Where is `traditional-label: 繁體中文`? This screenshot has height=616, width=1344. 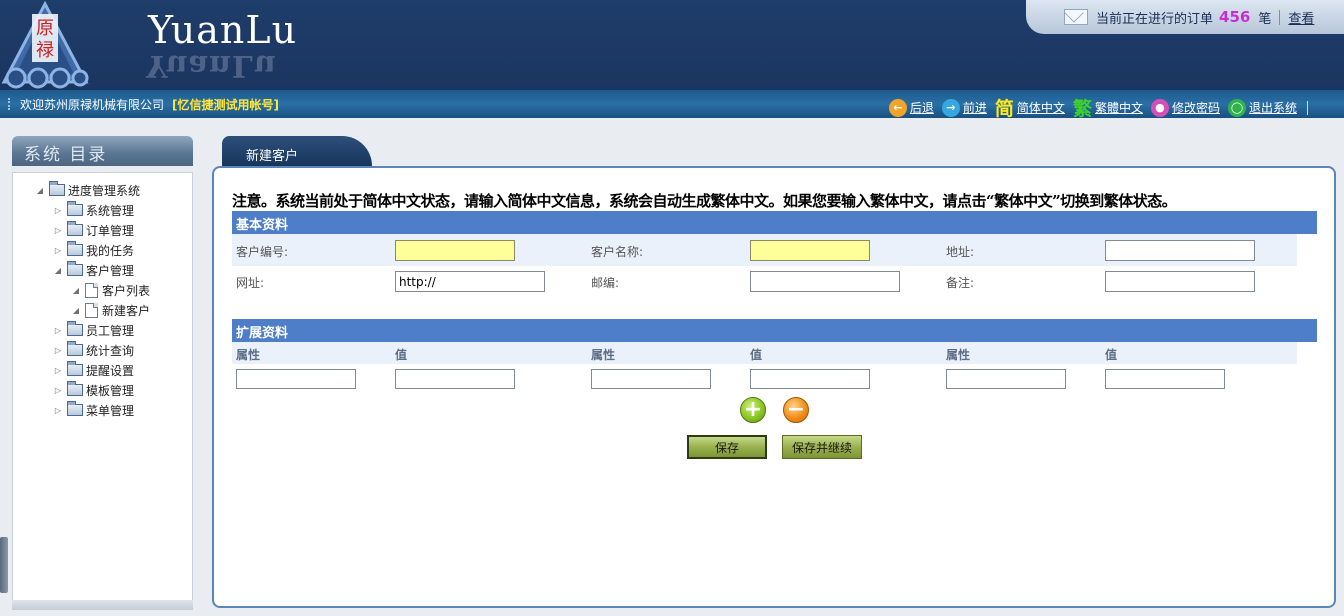
traditional-label: 繁體中文 is located at coordinates (1118, 108).